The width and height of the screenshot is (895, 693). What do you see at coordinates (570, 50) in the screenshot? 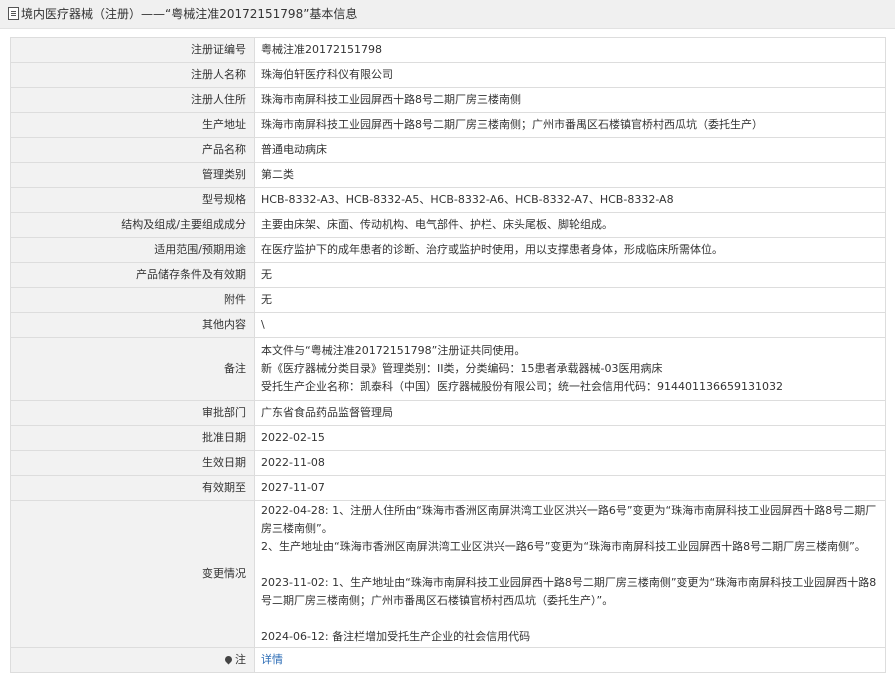
I see `row-value: 粤械注准20172151798` at bounding box center [570, 50].